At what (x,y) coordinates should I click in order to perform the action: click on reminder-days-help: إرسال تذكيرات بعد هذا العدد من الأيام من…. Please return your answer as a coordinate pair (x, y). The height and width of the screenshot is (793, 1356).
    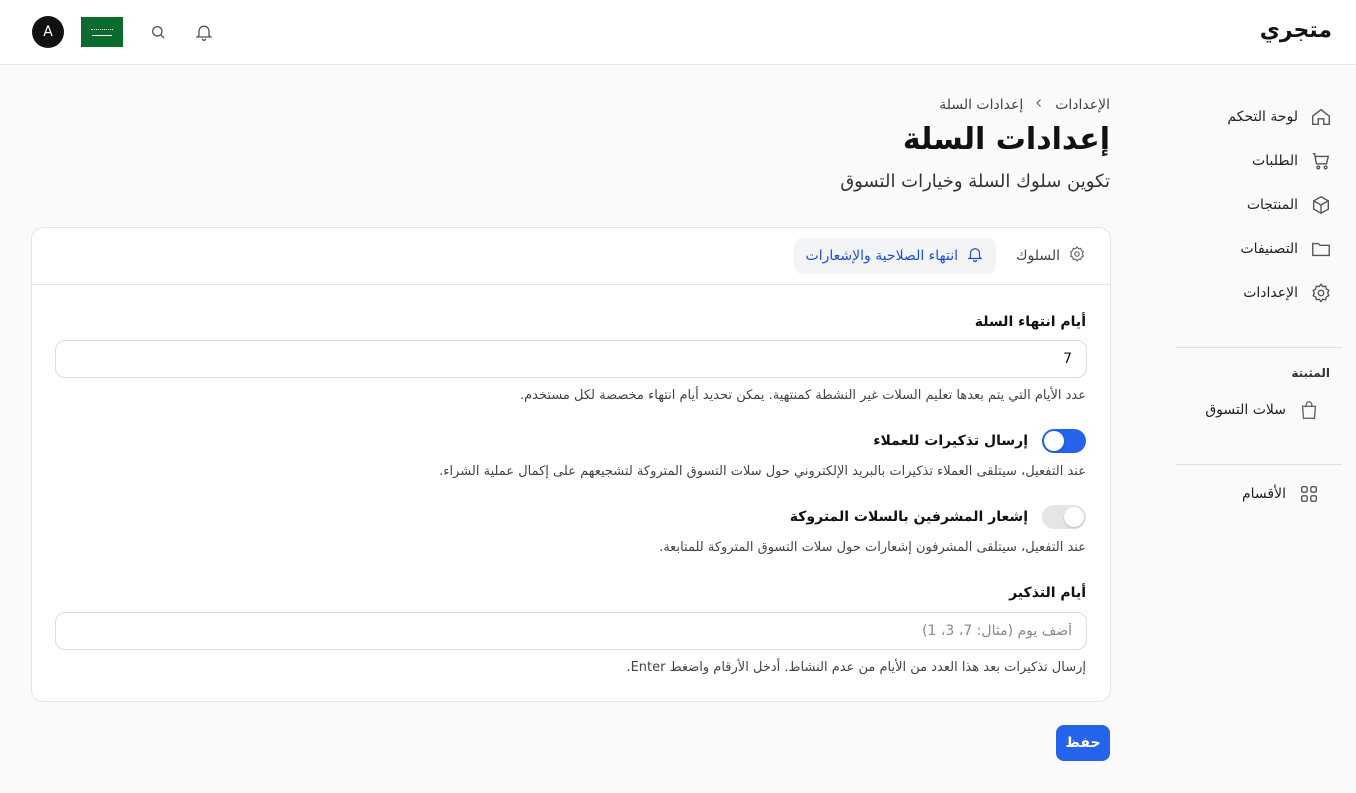
    Looking at the image, I should click on (856, 667).